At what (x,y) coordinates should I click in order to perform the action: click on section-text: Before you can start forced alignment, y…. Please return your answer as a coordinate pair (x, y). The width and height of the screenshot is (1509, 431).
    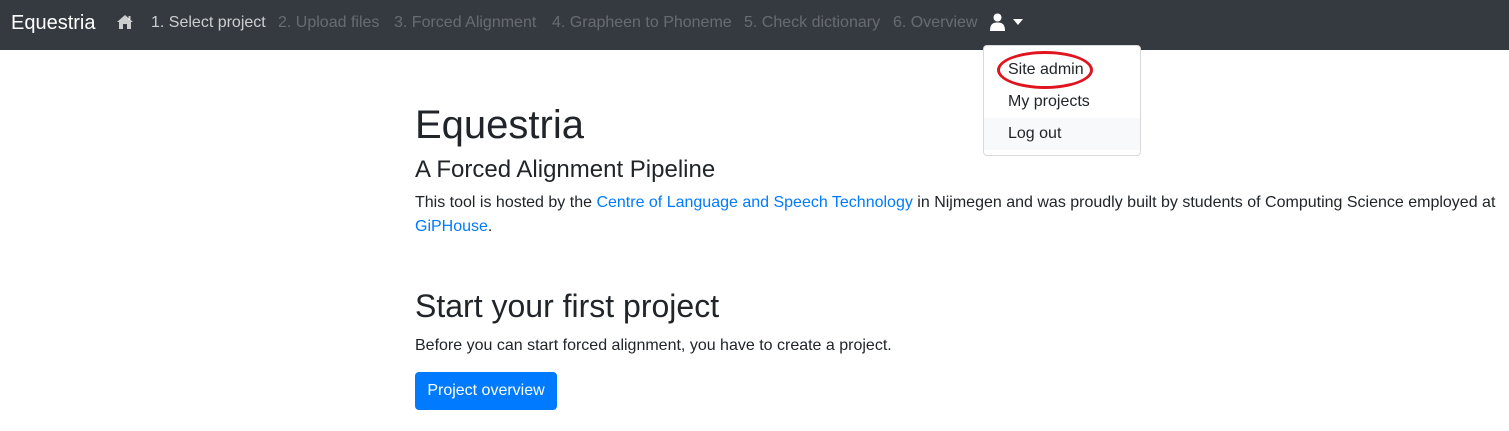
    Looking at the image, I should click on (653, 345).